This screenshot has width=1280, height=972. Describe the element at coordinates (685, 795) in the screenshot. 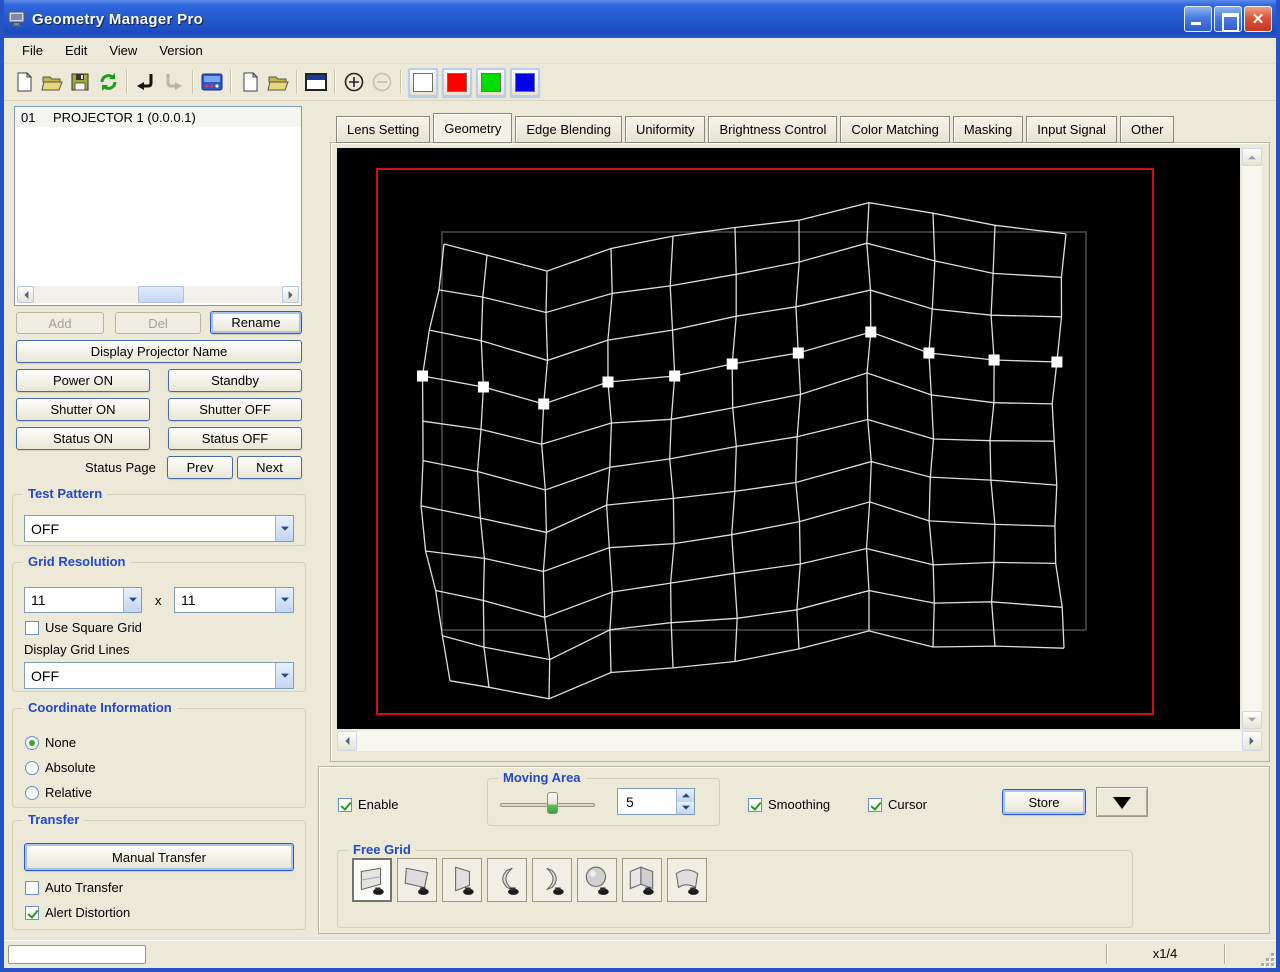

I see `spin-up-icon` at that location.